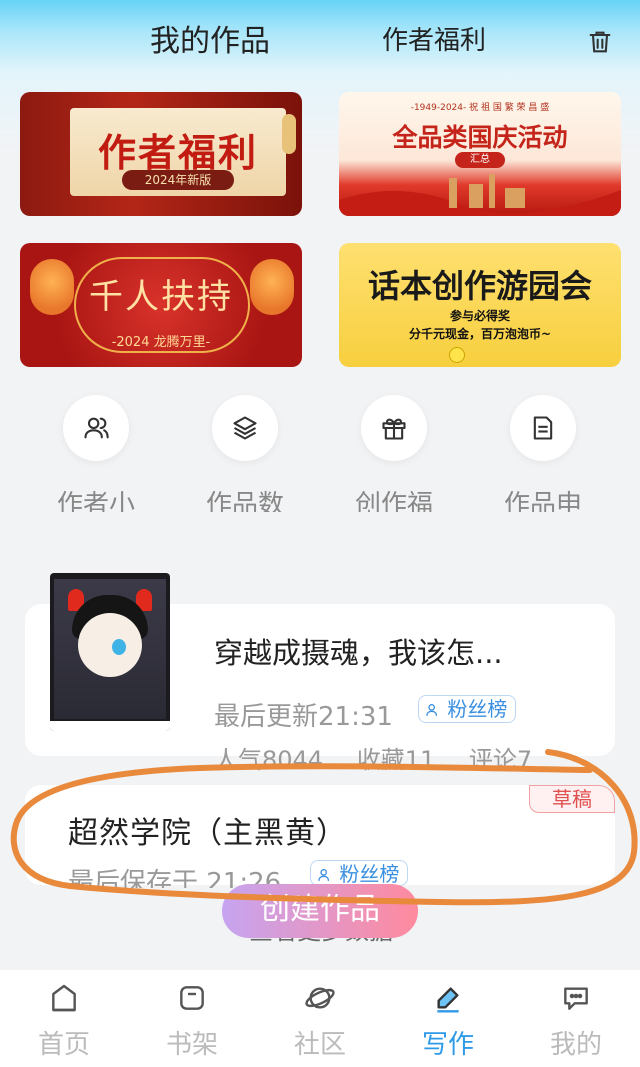  I want to click on quick-action-author-guide, so click(96, 428).